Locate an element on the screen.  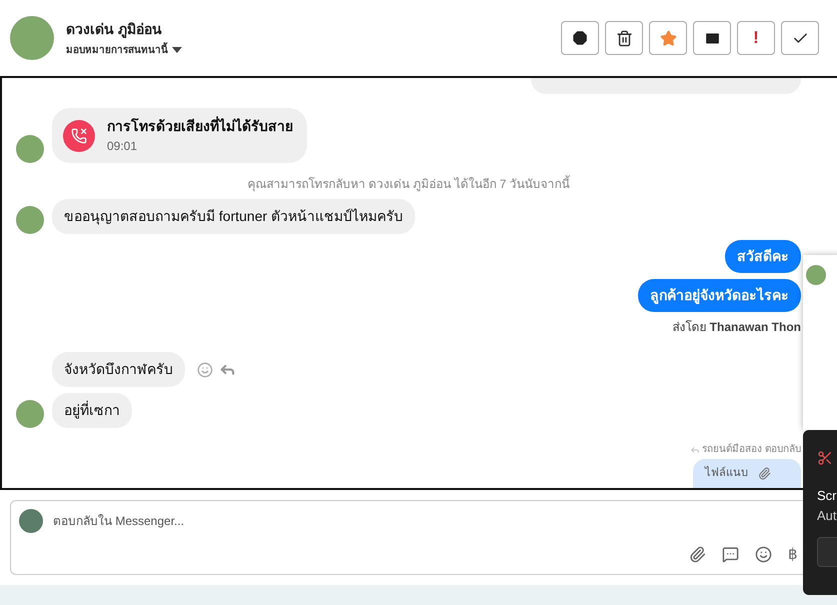
notification-title: Scr is located at coordinates (827, 496).